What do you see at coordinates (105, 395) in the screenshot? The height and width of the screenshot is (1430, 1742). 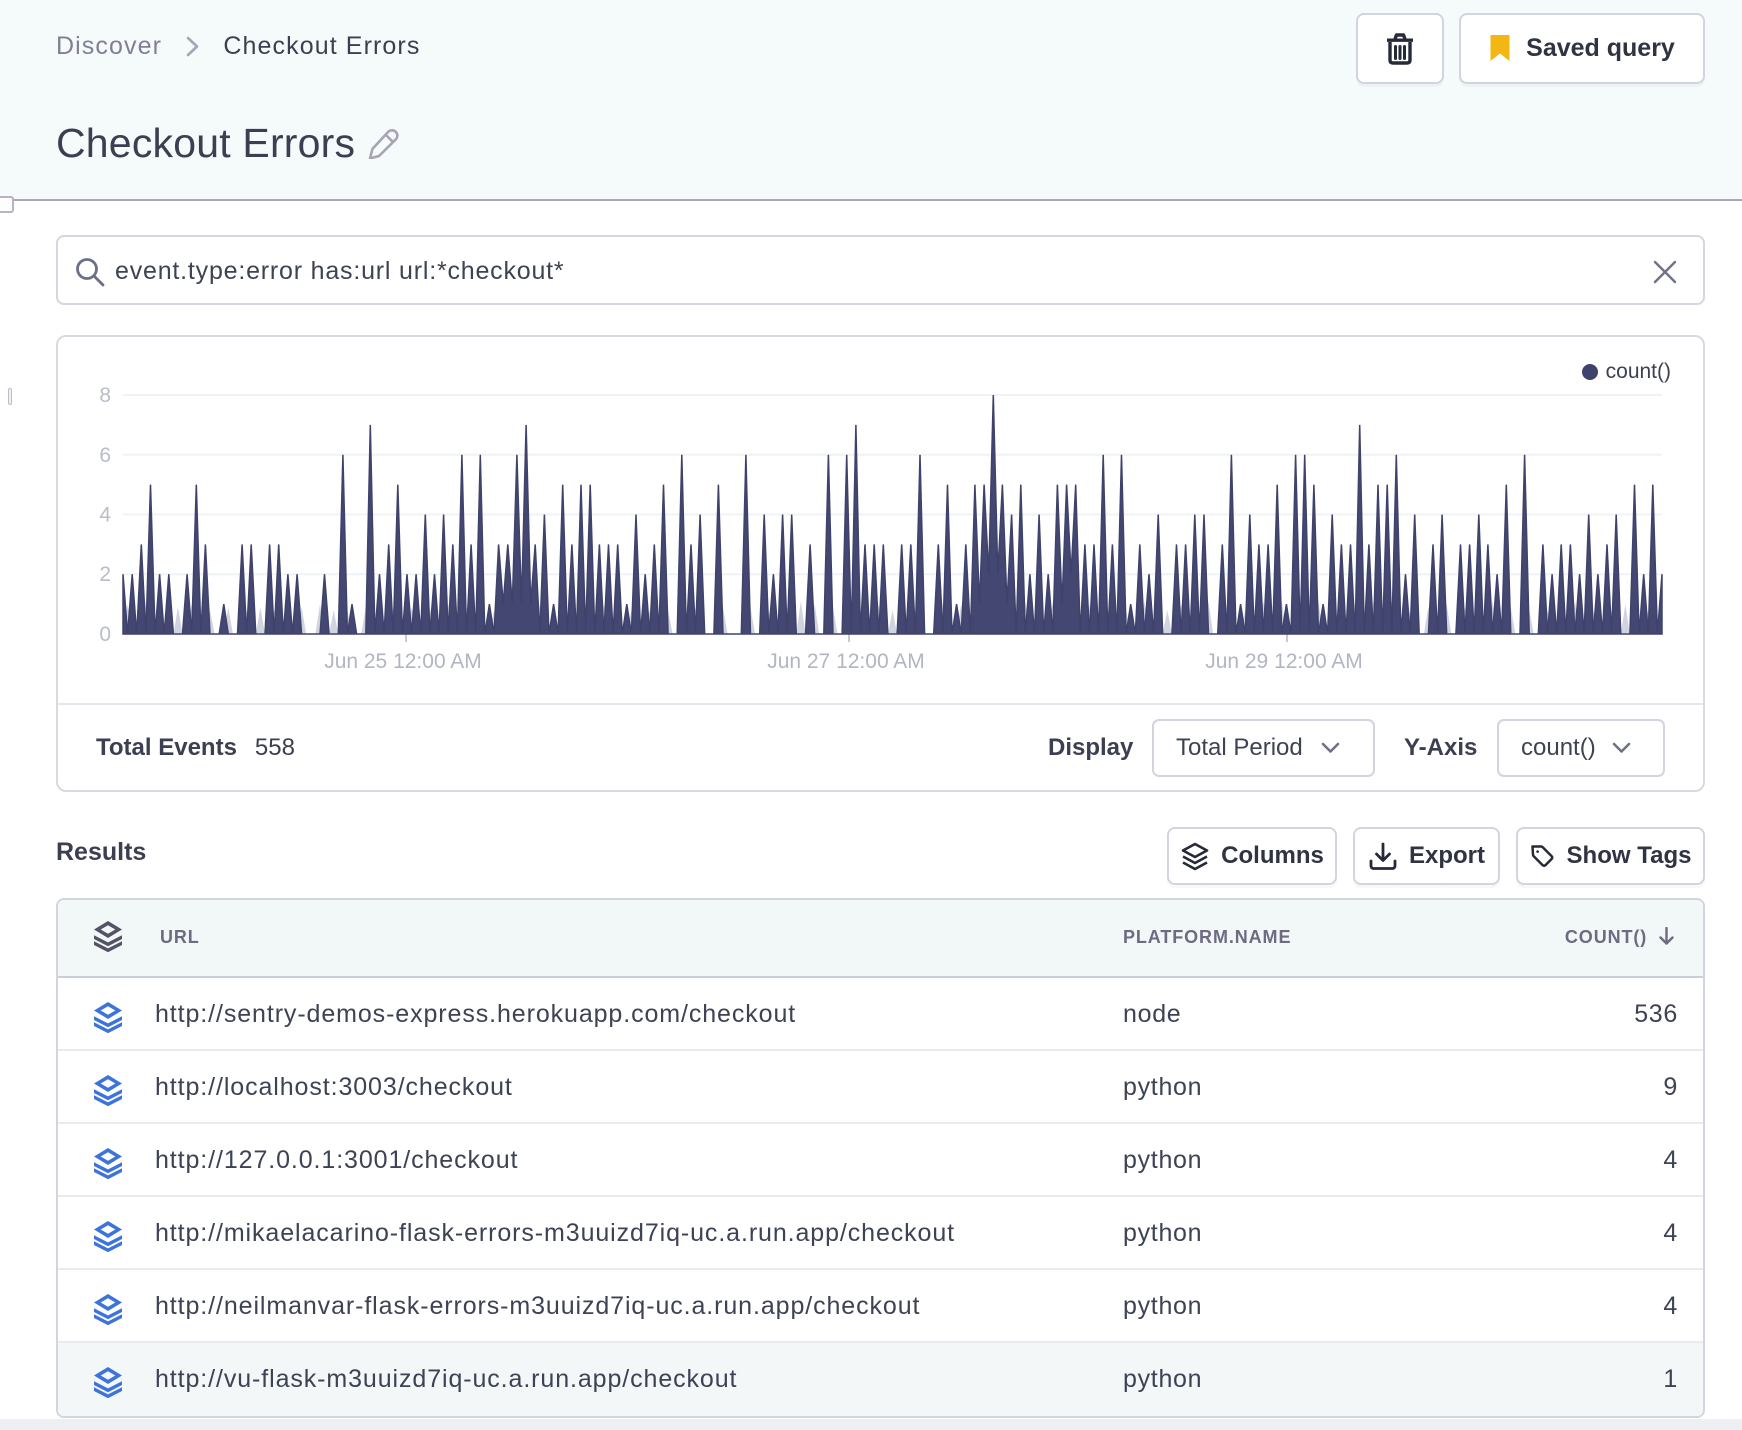 I see `svg-text: 8` at bounding box center [105, 395].